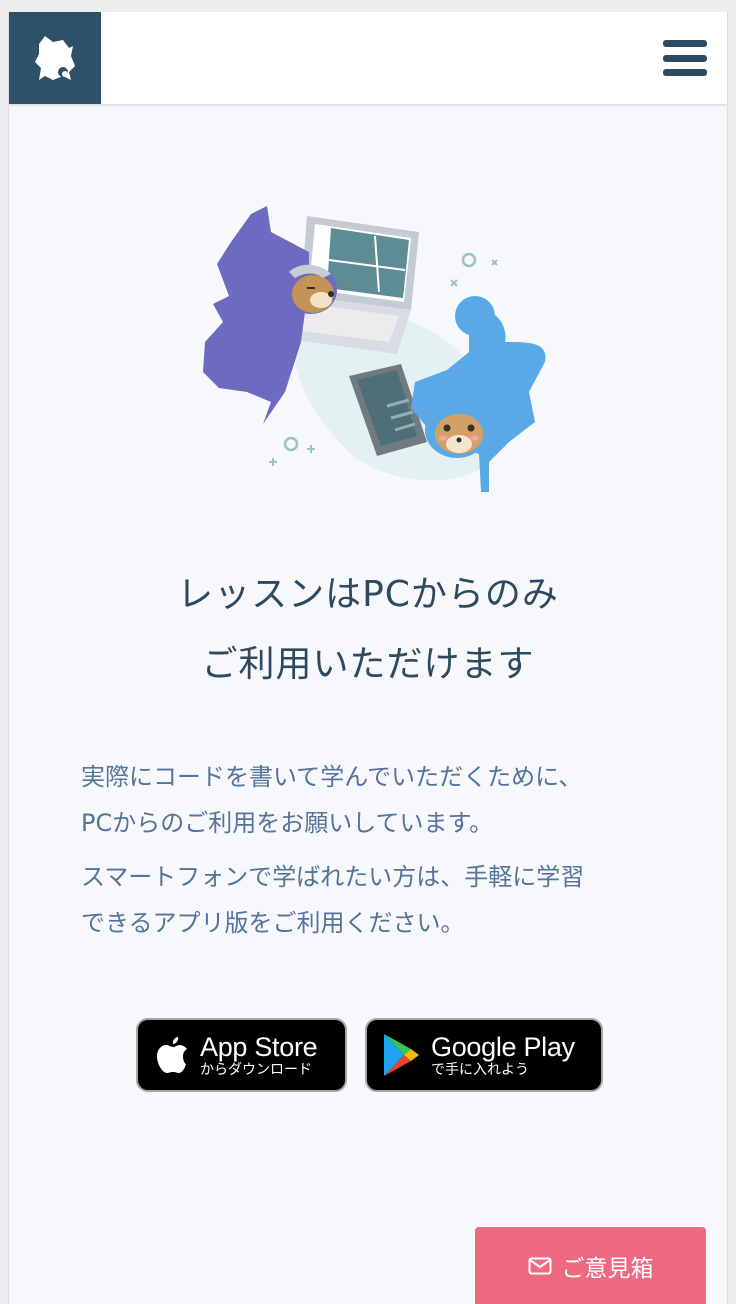 The height and width of the screenshot is (1304, 736). What do you see at coordinates (273, 923) in the screenshot?
I see `desc-line-4: できるアプリ版をご利用ください。` at bounding box center [273, 923].